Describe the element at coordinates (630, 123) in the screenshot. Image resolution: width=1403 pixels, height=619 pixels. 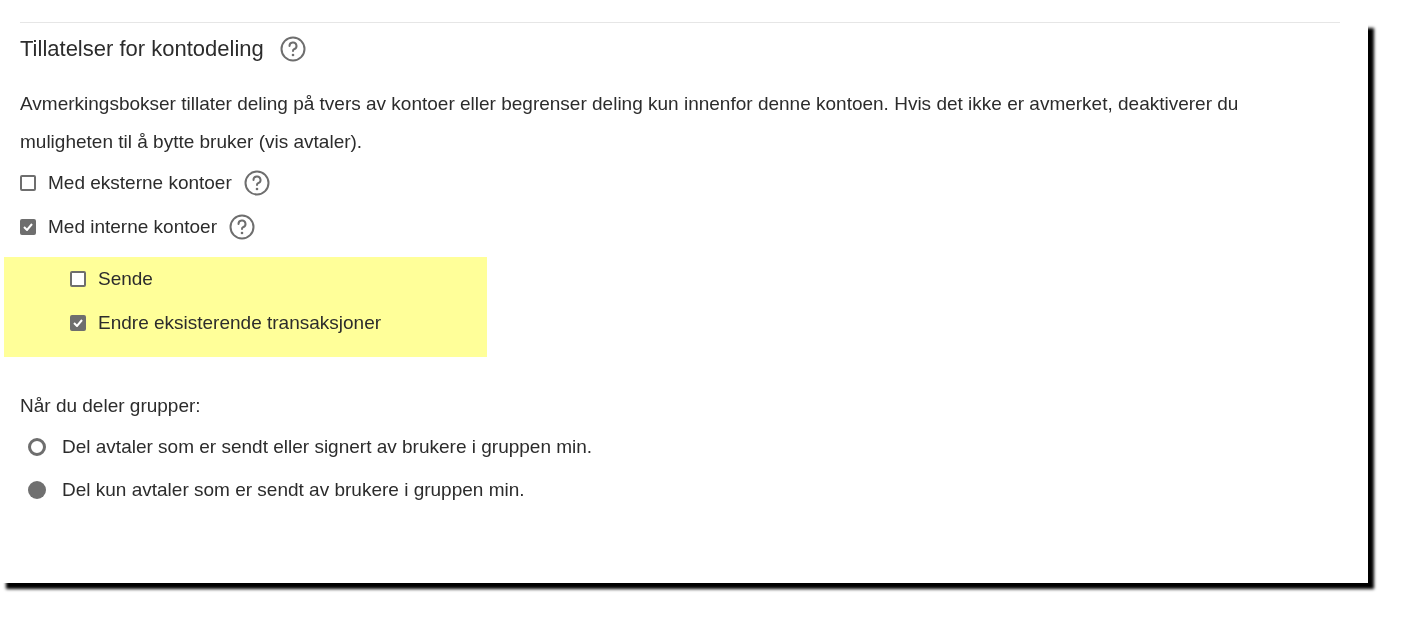
I see `description-text: Avmerkingsbokser tillater deling på tvers av kontoer eller begrenser deling kun innenfor denne kontoen. Hvis det ikke er avmerket, deaktiverer du muligheten til å bytte bruker (vis avtaler).` at that location.